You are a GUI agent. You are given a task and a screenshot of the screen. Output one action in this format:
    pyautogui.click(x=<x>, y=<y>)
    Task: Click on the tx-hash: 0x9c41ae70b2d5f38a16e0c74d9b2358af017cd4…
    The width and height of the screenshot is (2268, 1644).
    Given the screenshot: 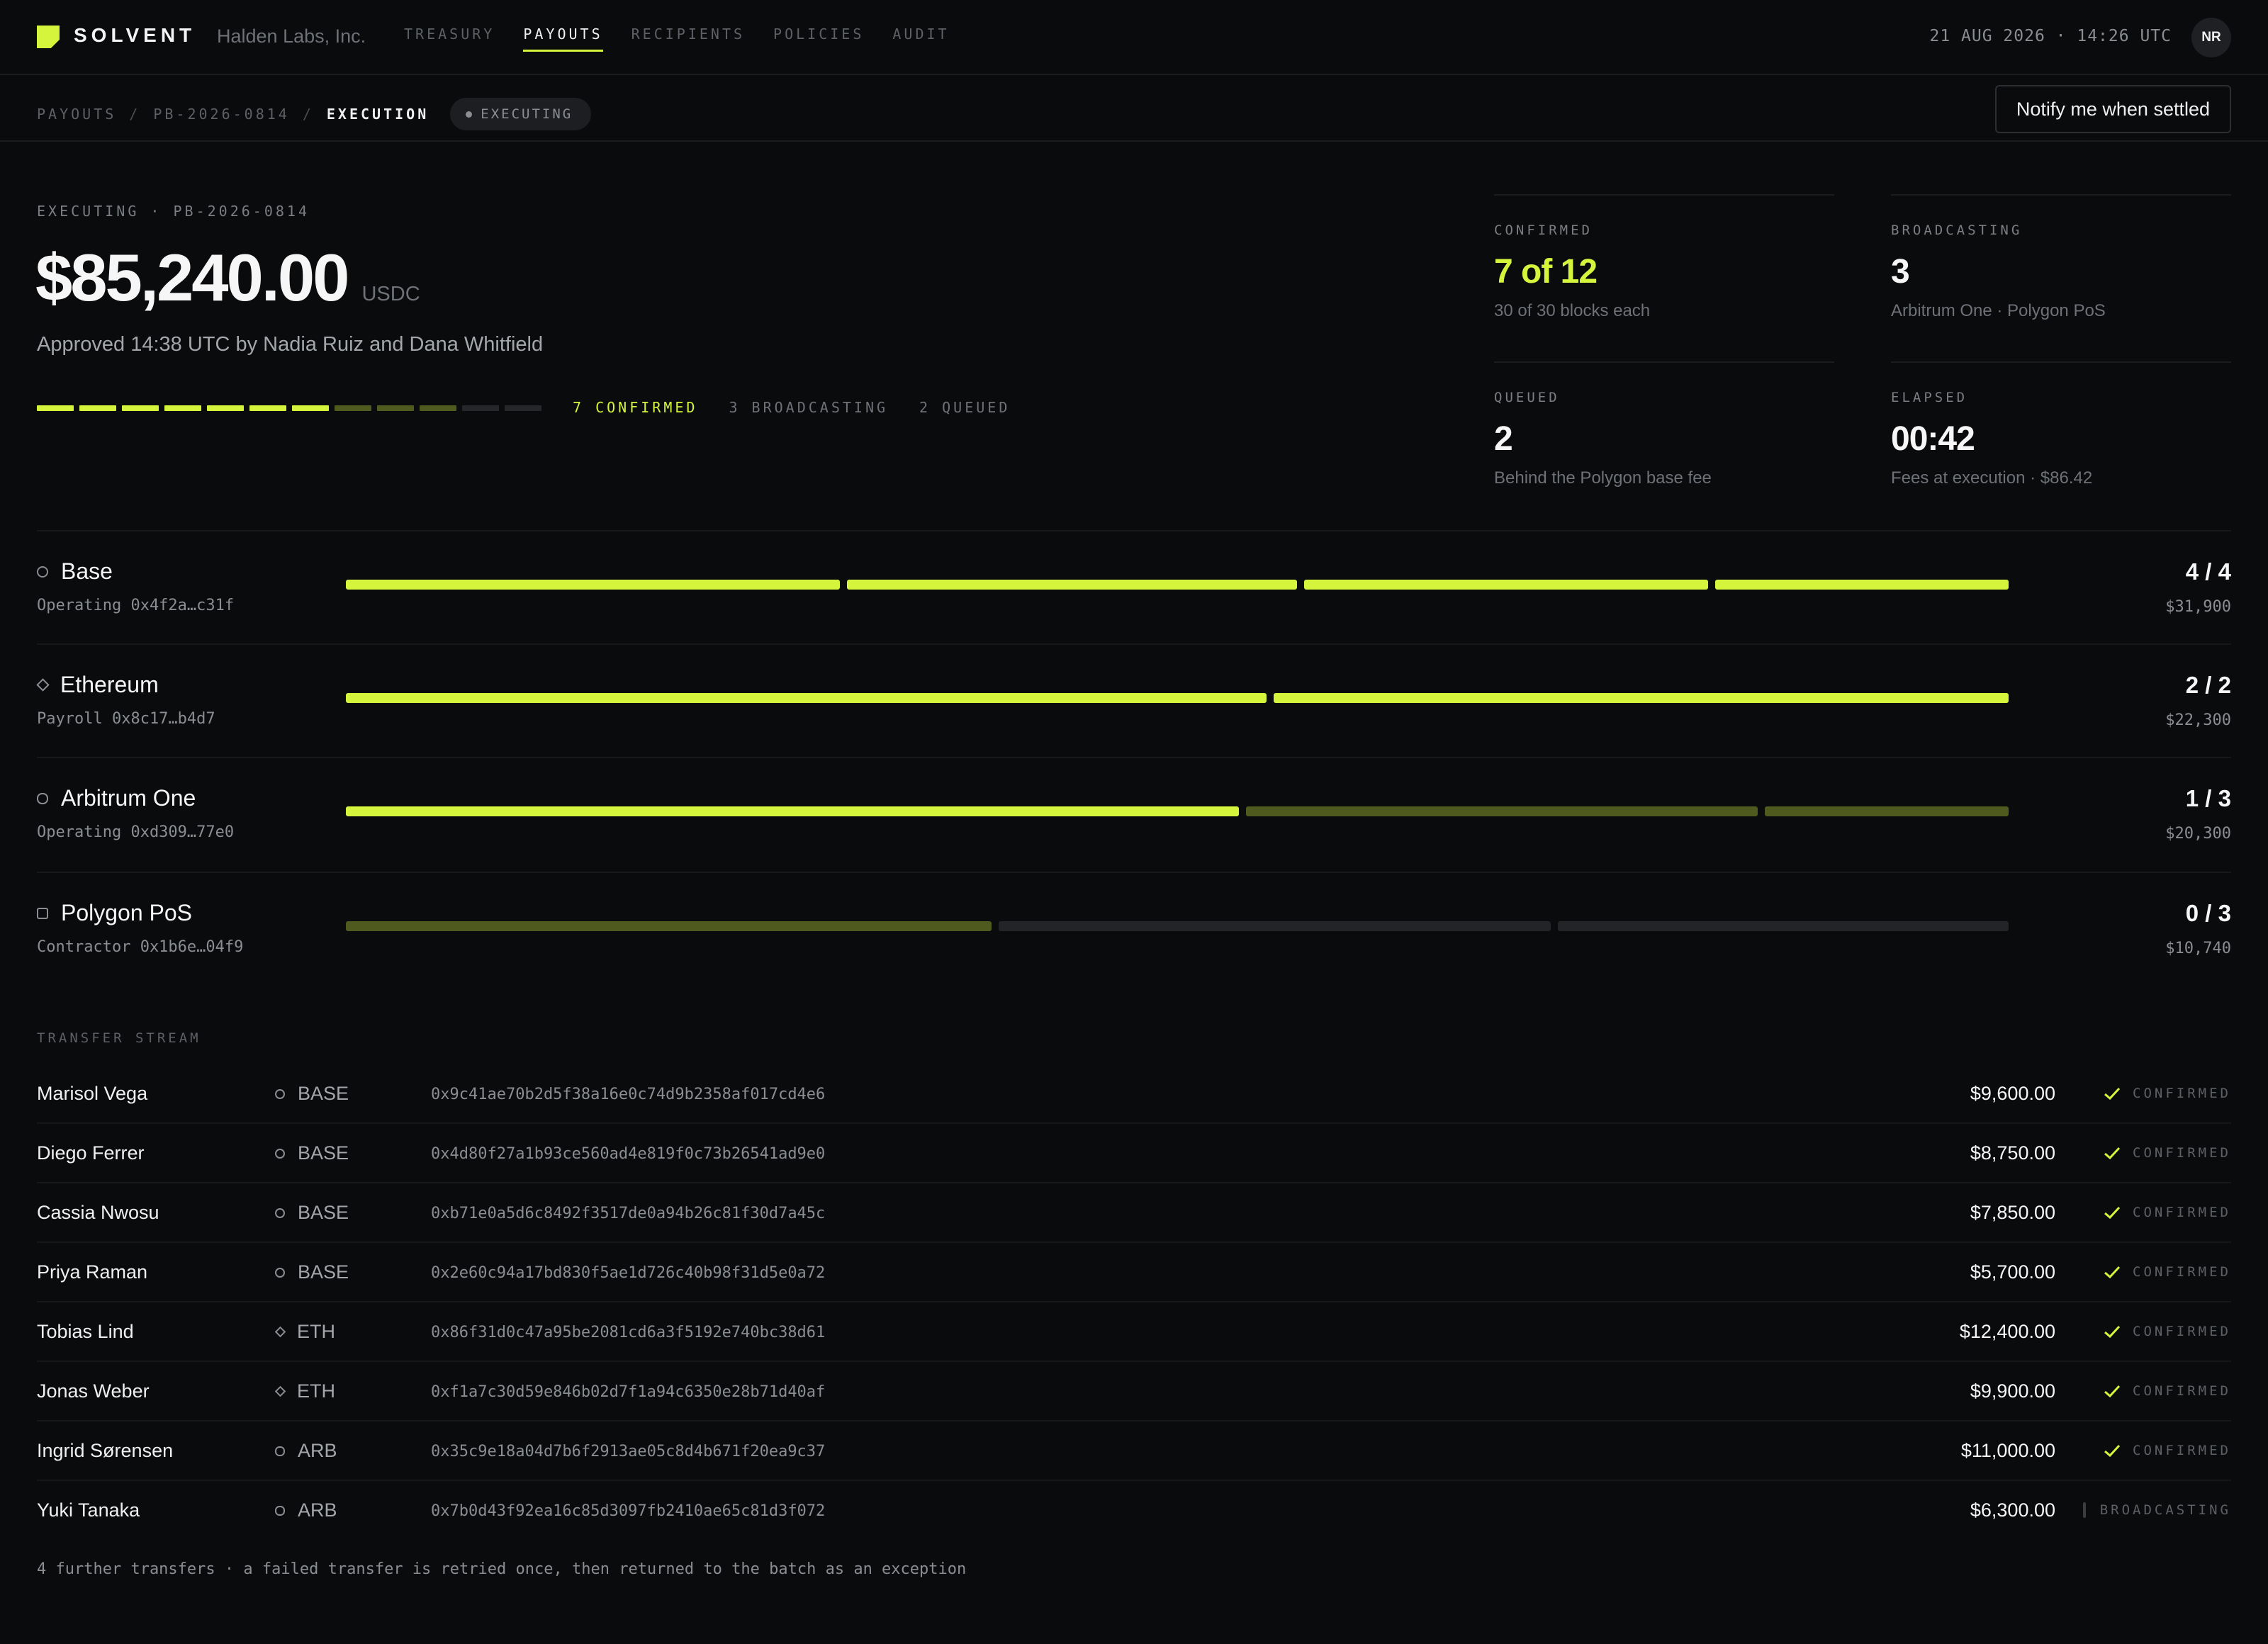 What is the action you would take?
    pyautogui.click(x=628, y=1095)
    